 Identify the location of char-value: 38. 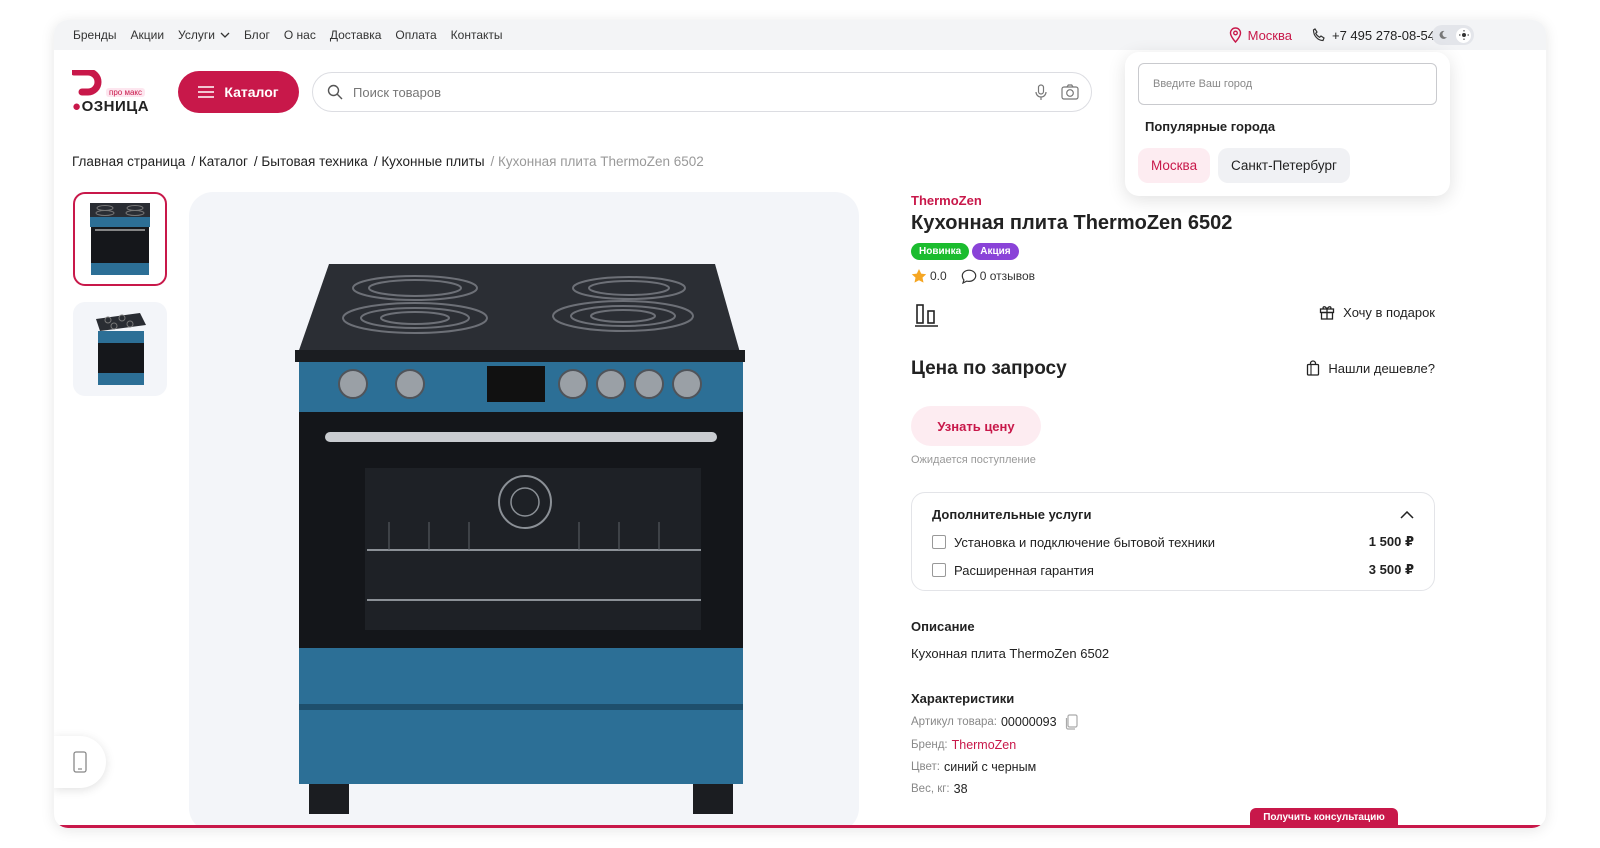
(960, 789).